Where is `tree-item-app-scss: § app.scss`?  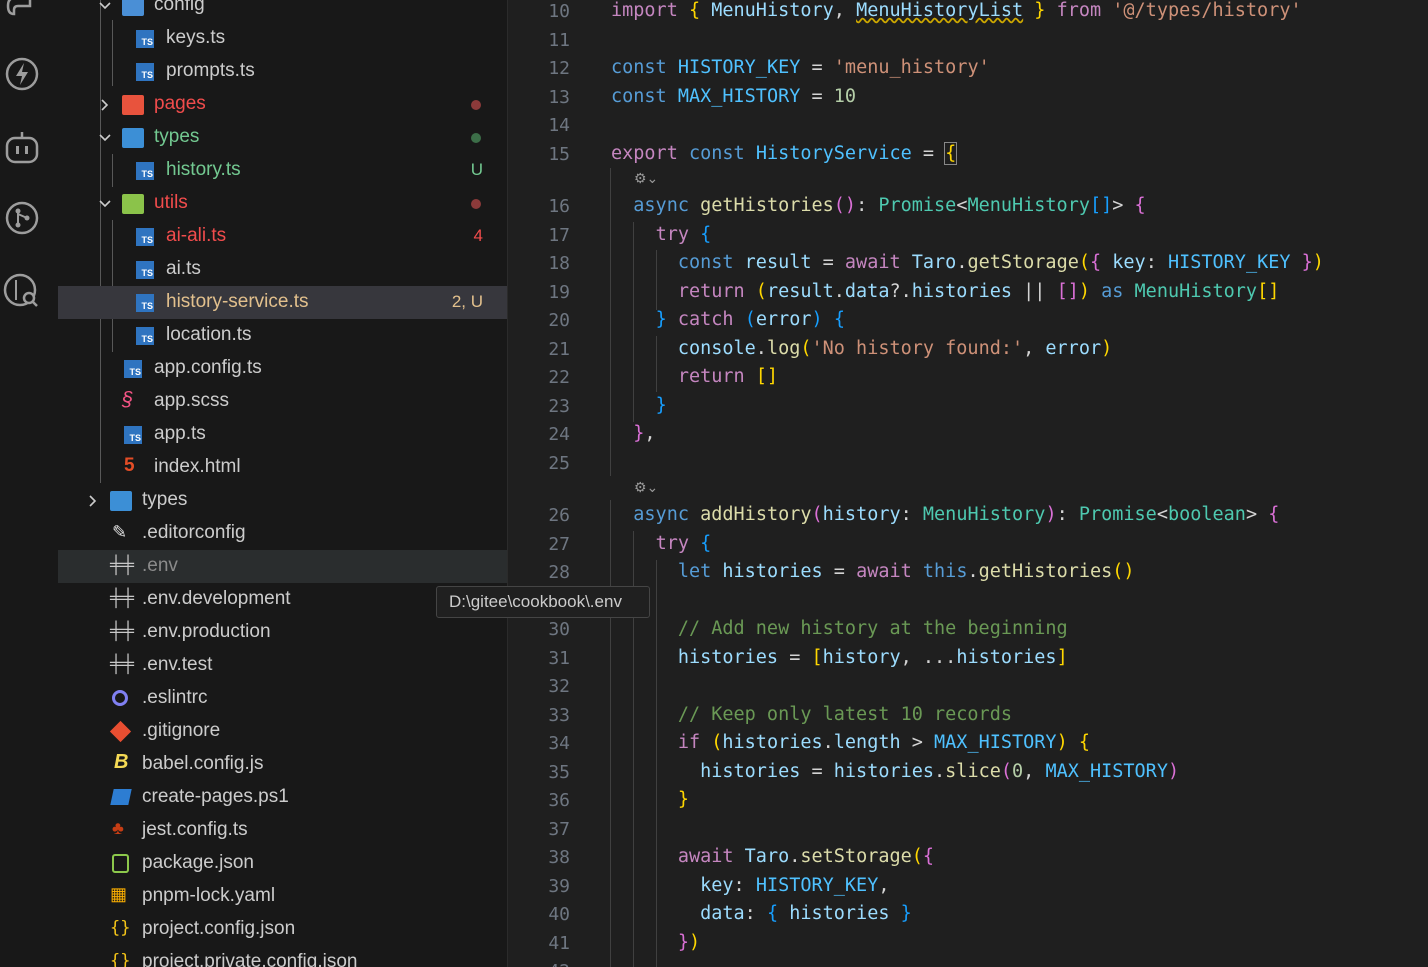
tree-item-app-scss: § app.scss is located at coordinates (282, 401).